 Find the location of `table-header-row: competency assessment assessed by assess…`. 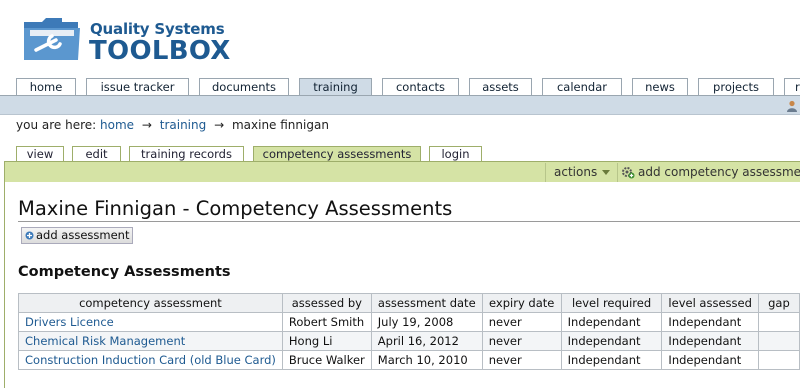

table-header-row: competency assessment assessed by assess… is located at coordinates (409, 303).